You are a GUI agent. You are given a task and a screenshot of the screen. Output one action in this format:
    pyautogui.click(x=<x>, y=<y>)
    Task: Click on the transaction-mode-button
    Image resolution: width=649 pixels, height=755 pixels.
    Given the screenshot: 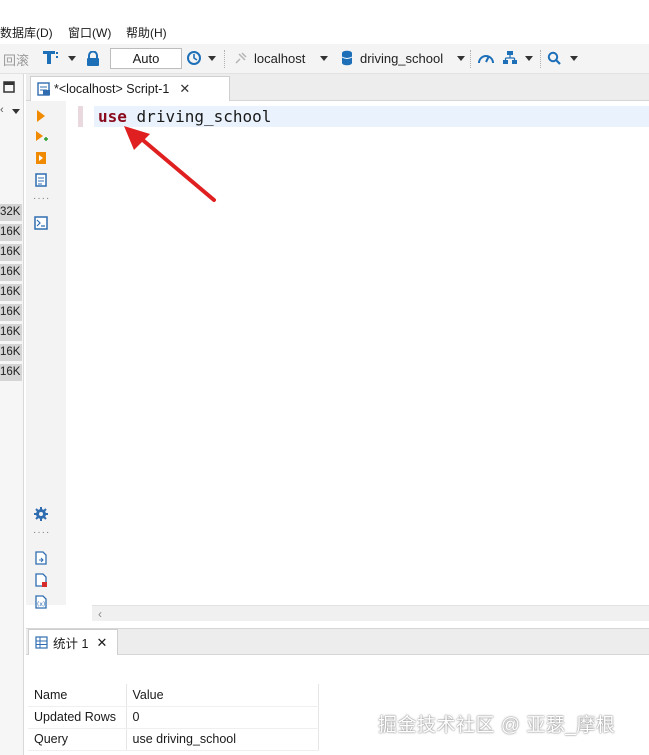 What is the action you would take?
    pyautogui.click(x=59, y=58)
    